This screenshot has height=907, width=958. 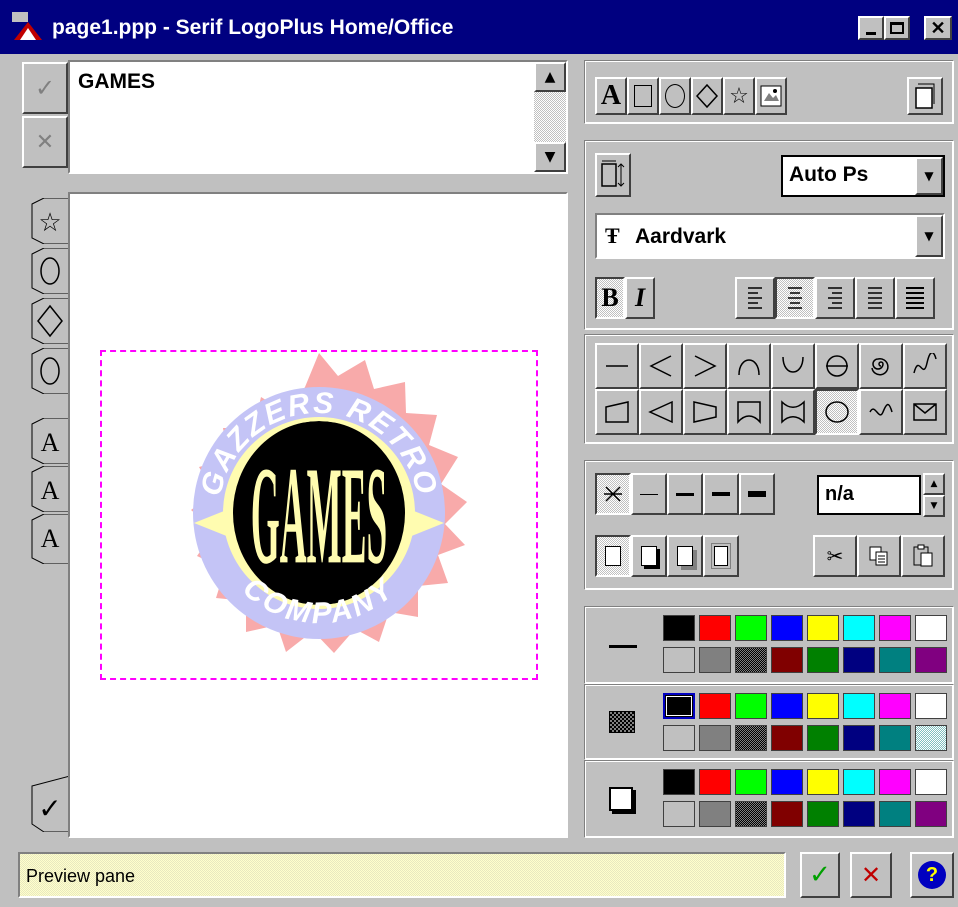 I want to click on tab-check: ✓, so click(x=50, y=804).